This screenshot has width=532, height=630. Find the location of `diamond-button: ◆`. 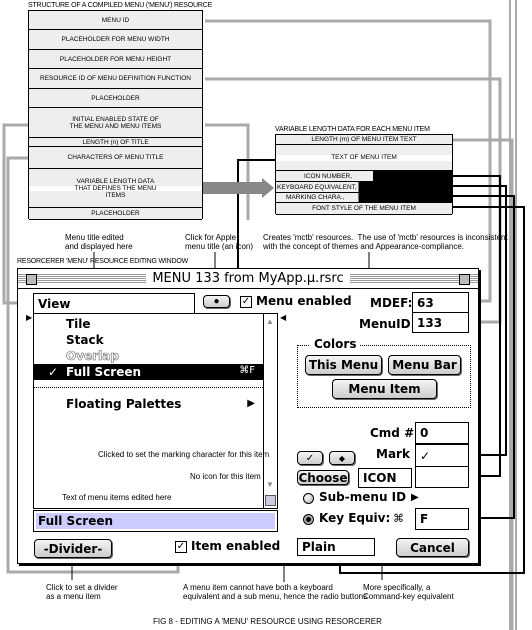

diamond-button: ◆ is located at coordinates (342, 458).